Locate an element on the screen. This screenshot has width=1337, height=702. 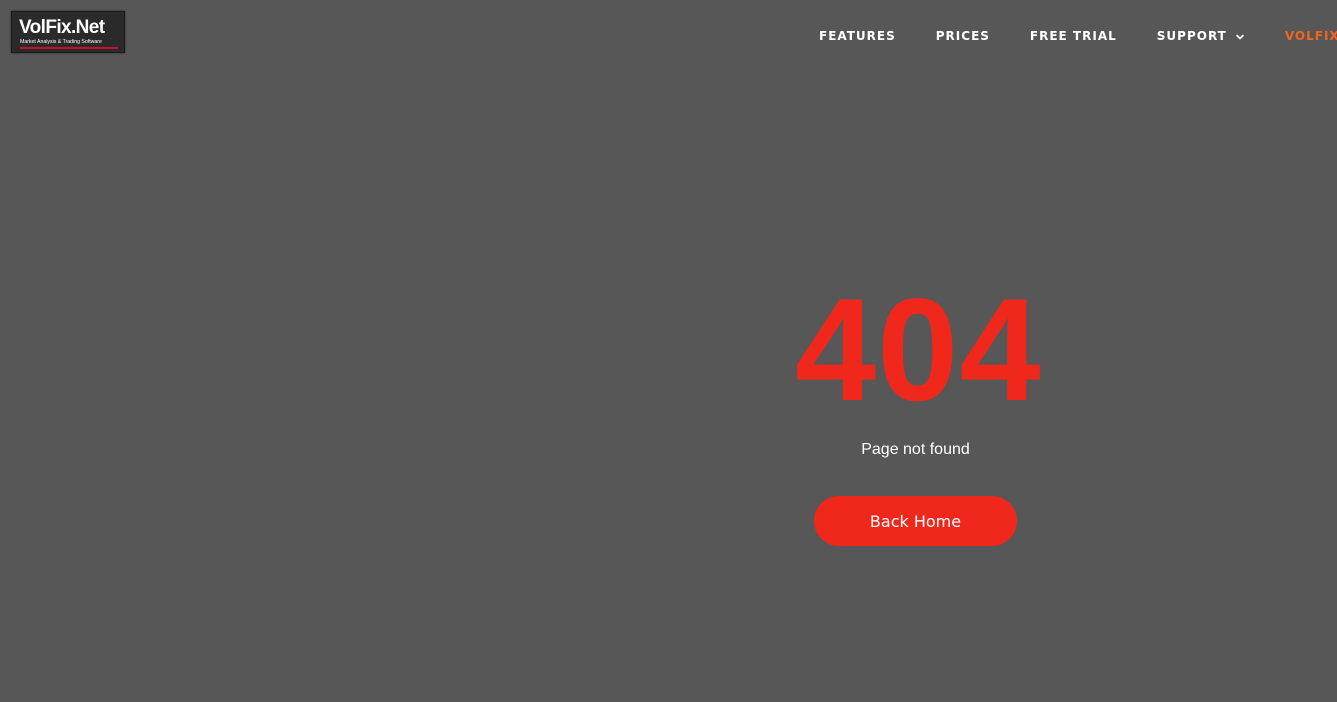
logo-name: VolFix.Net is located at coordinates (62, 27).